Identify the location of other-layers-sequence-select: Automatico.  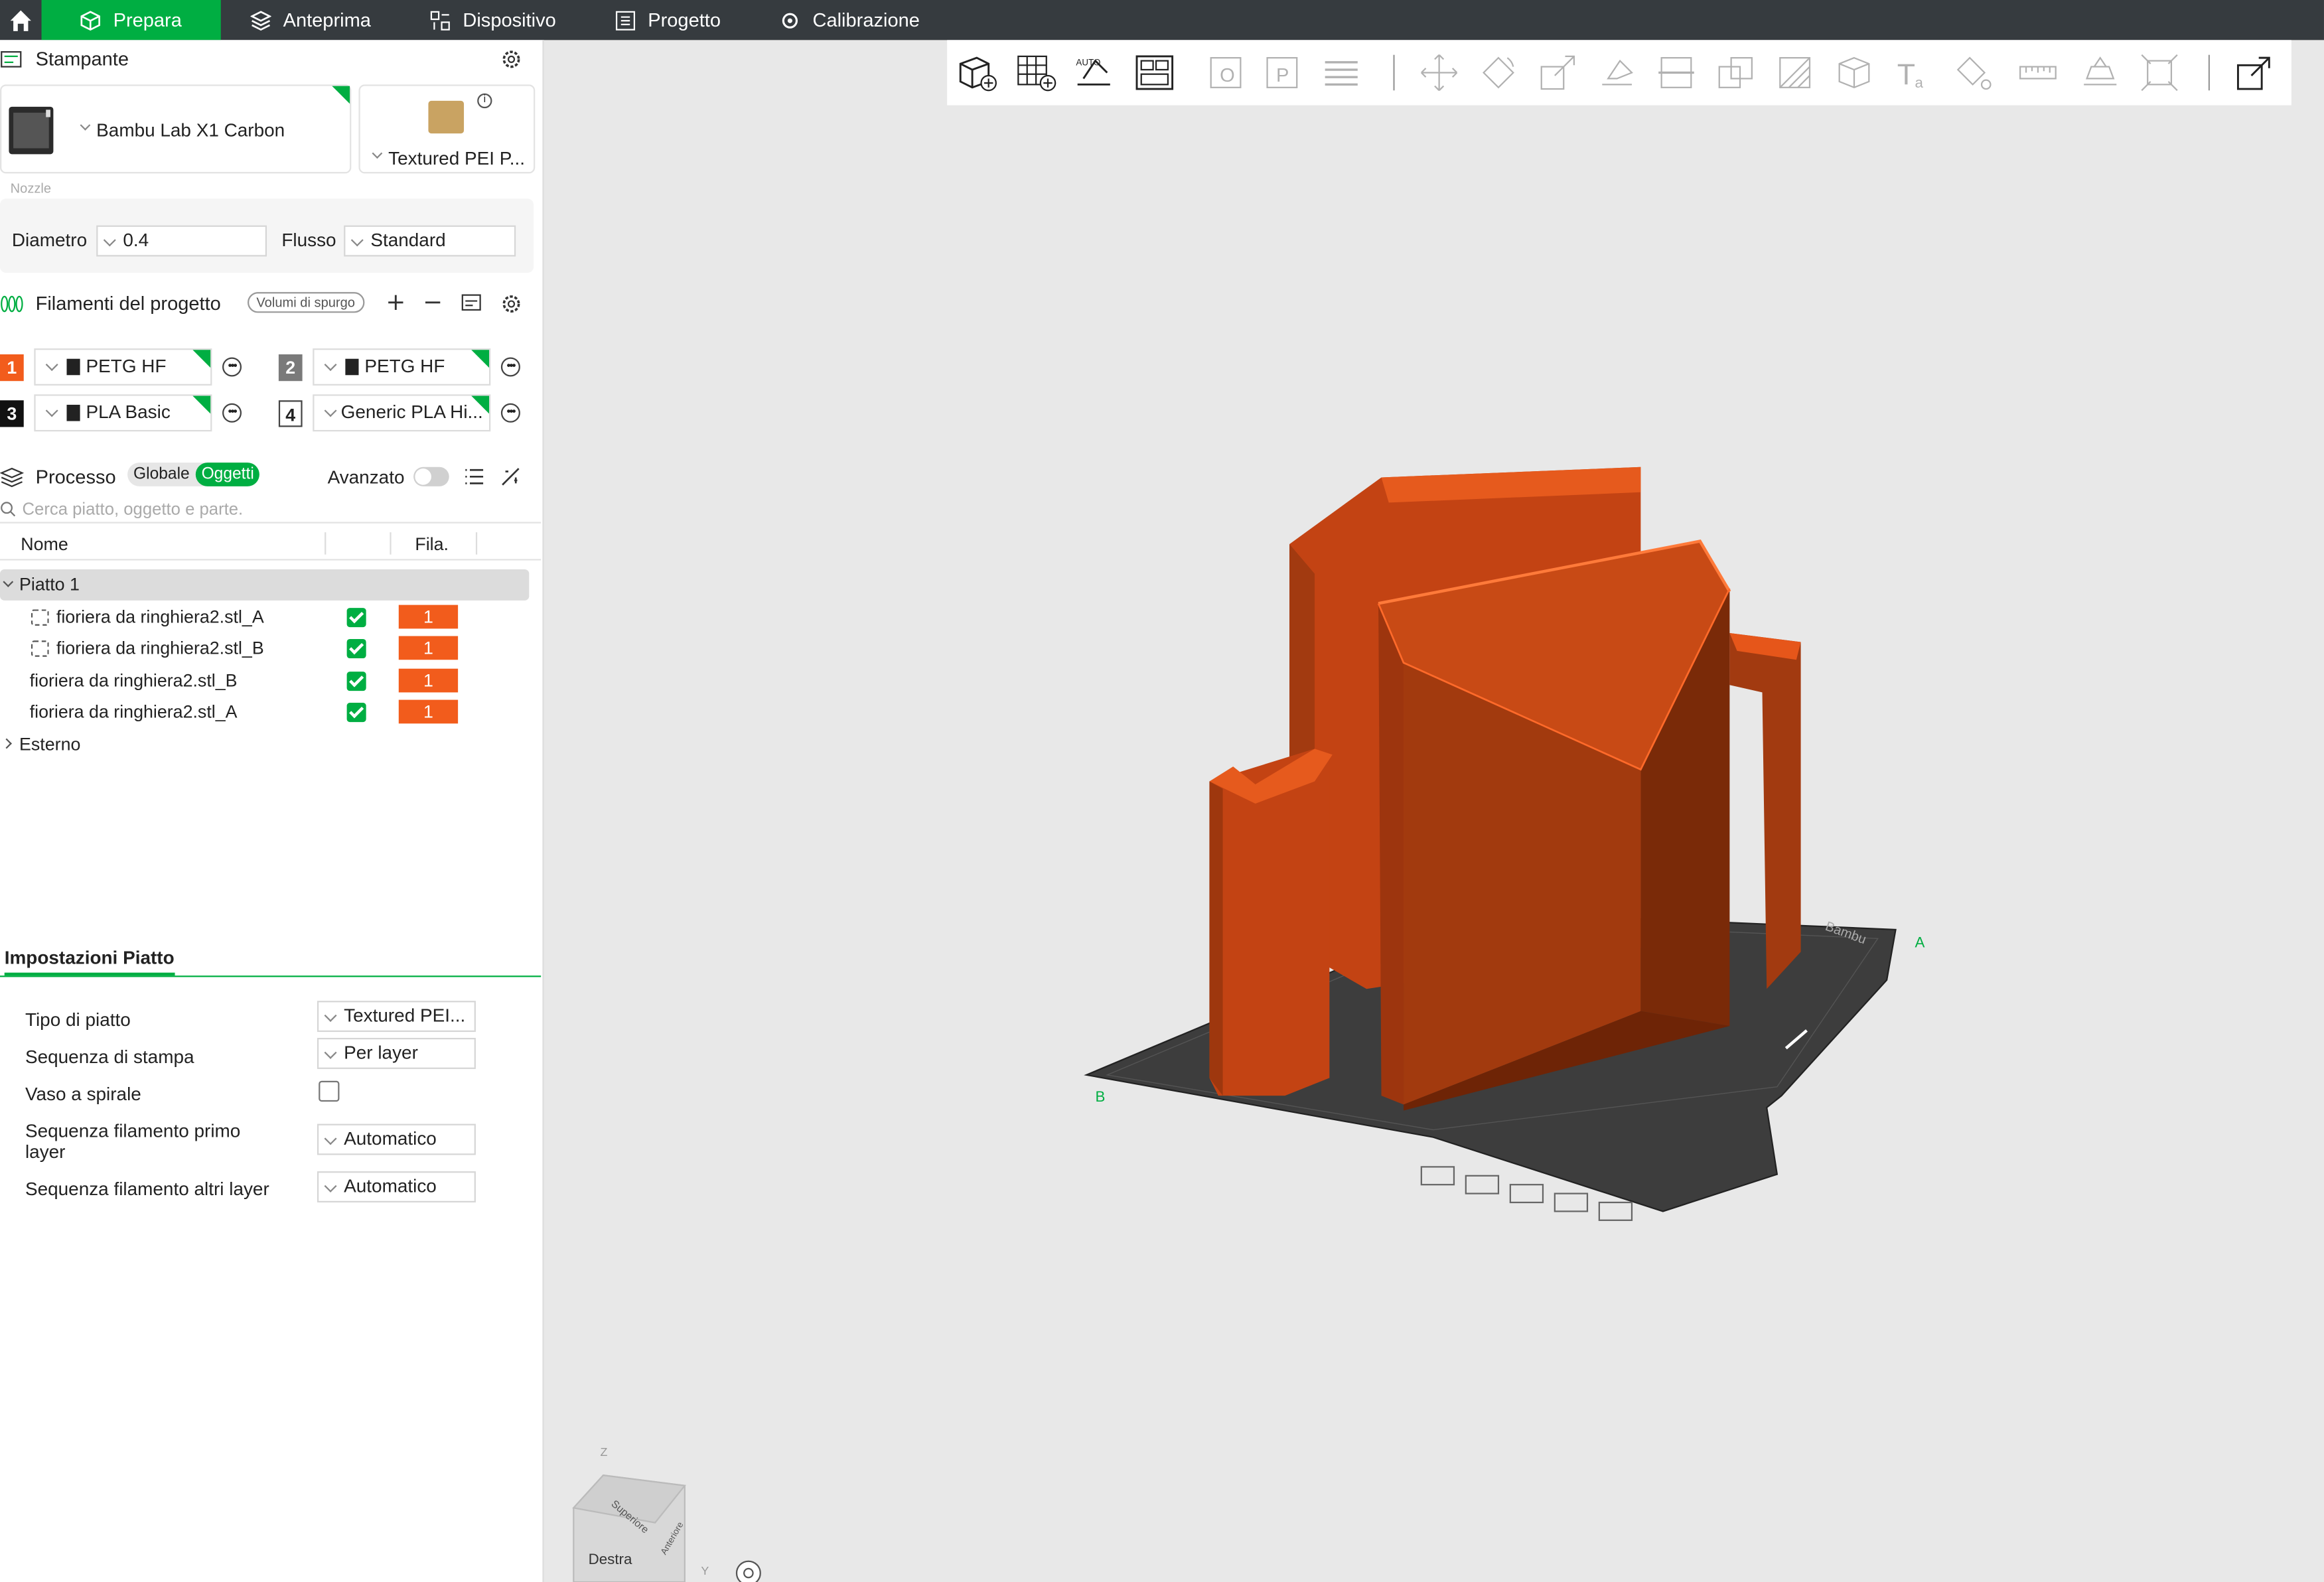
(396, 1187).